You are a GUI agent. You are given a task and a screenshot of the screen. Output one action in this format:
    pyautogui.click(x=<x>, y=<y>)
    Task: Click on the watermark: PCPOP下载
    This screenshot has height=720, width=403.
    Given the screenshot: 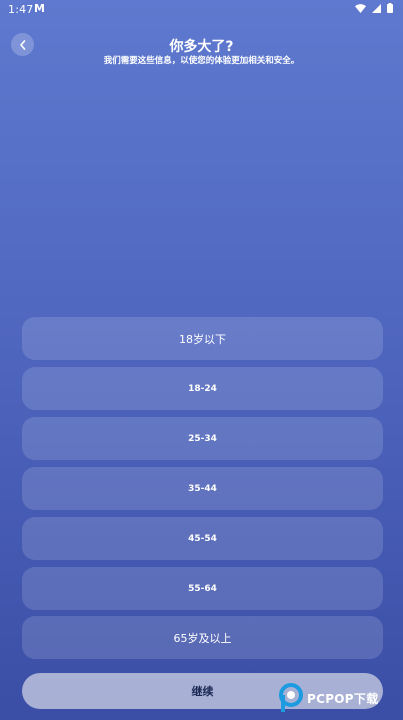 What is the action you would take?
    pyautogui.click(x=328, y=698)
    